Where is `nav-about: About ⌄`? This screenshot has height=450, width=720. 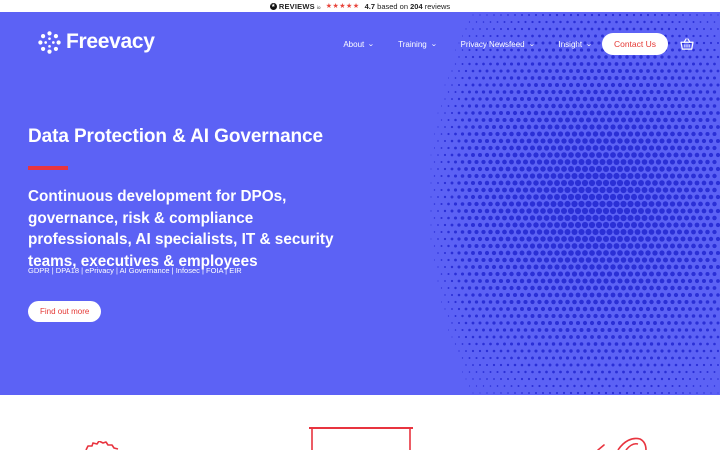 nav-about: About ⌄ is located at coordinates (358, 44).